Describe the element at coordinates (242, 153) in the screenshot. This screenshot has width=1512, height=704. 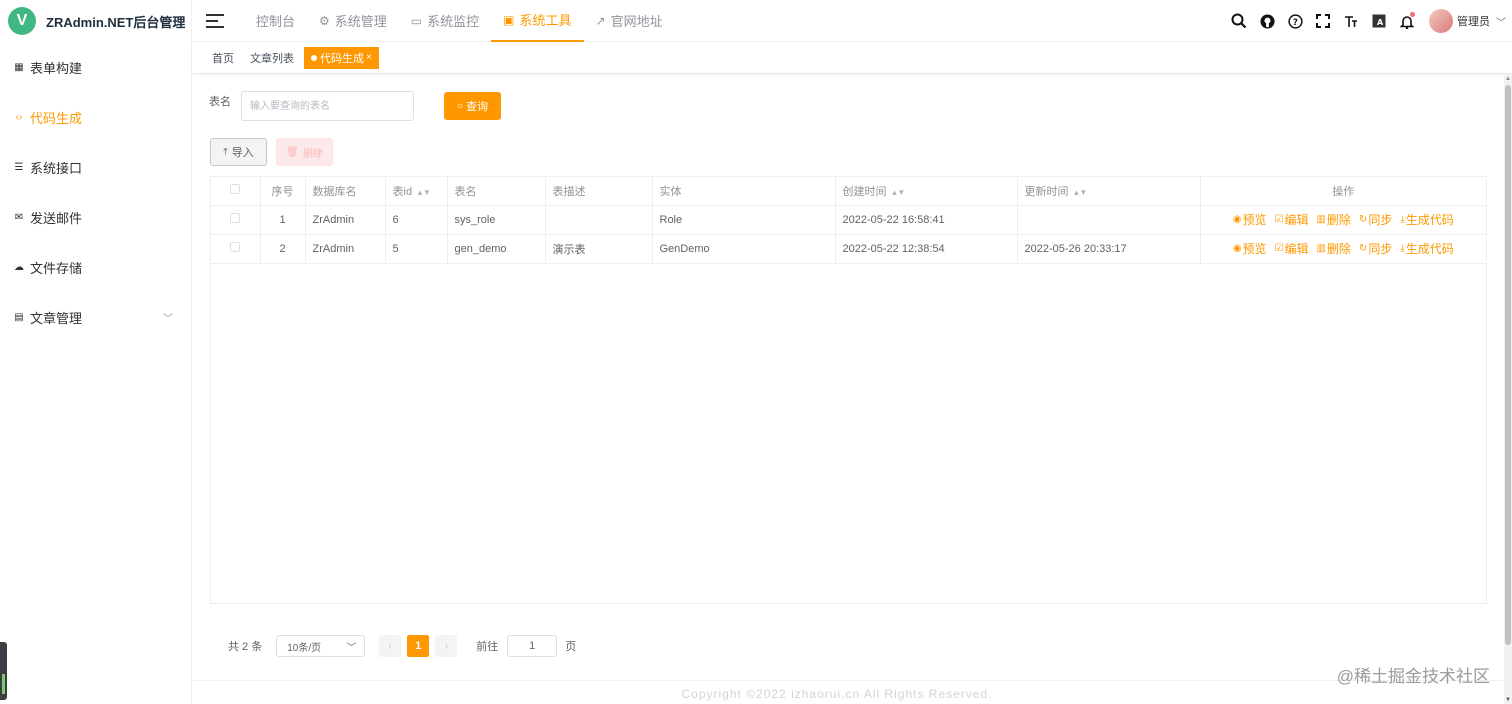
I see `import-label: 导入` at that location.